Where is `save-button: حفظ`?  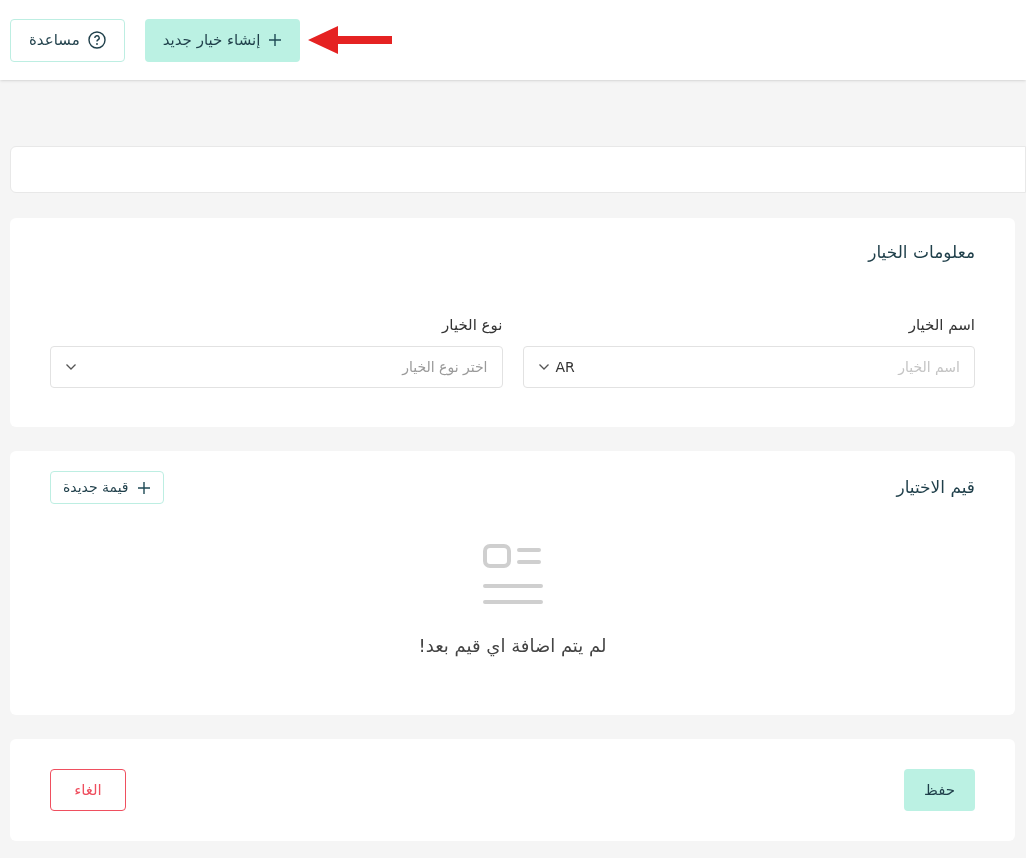 save-button: حفظ is located at coordinates (939, 790).